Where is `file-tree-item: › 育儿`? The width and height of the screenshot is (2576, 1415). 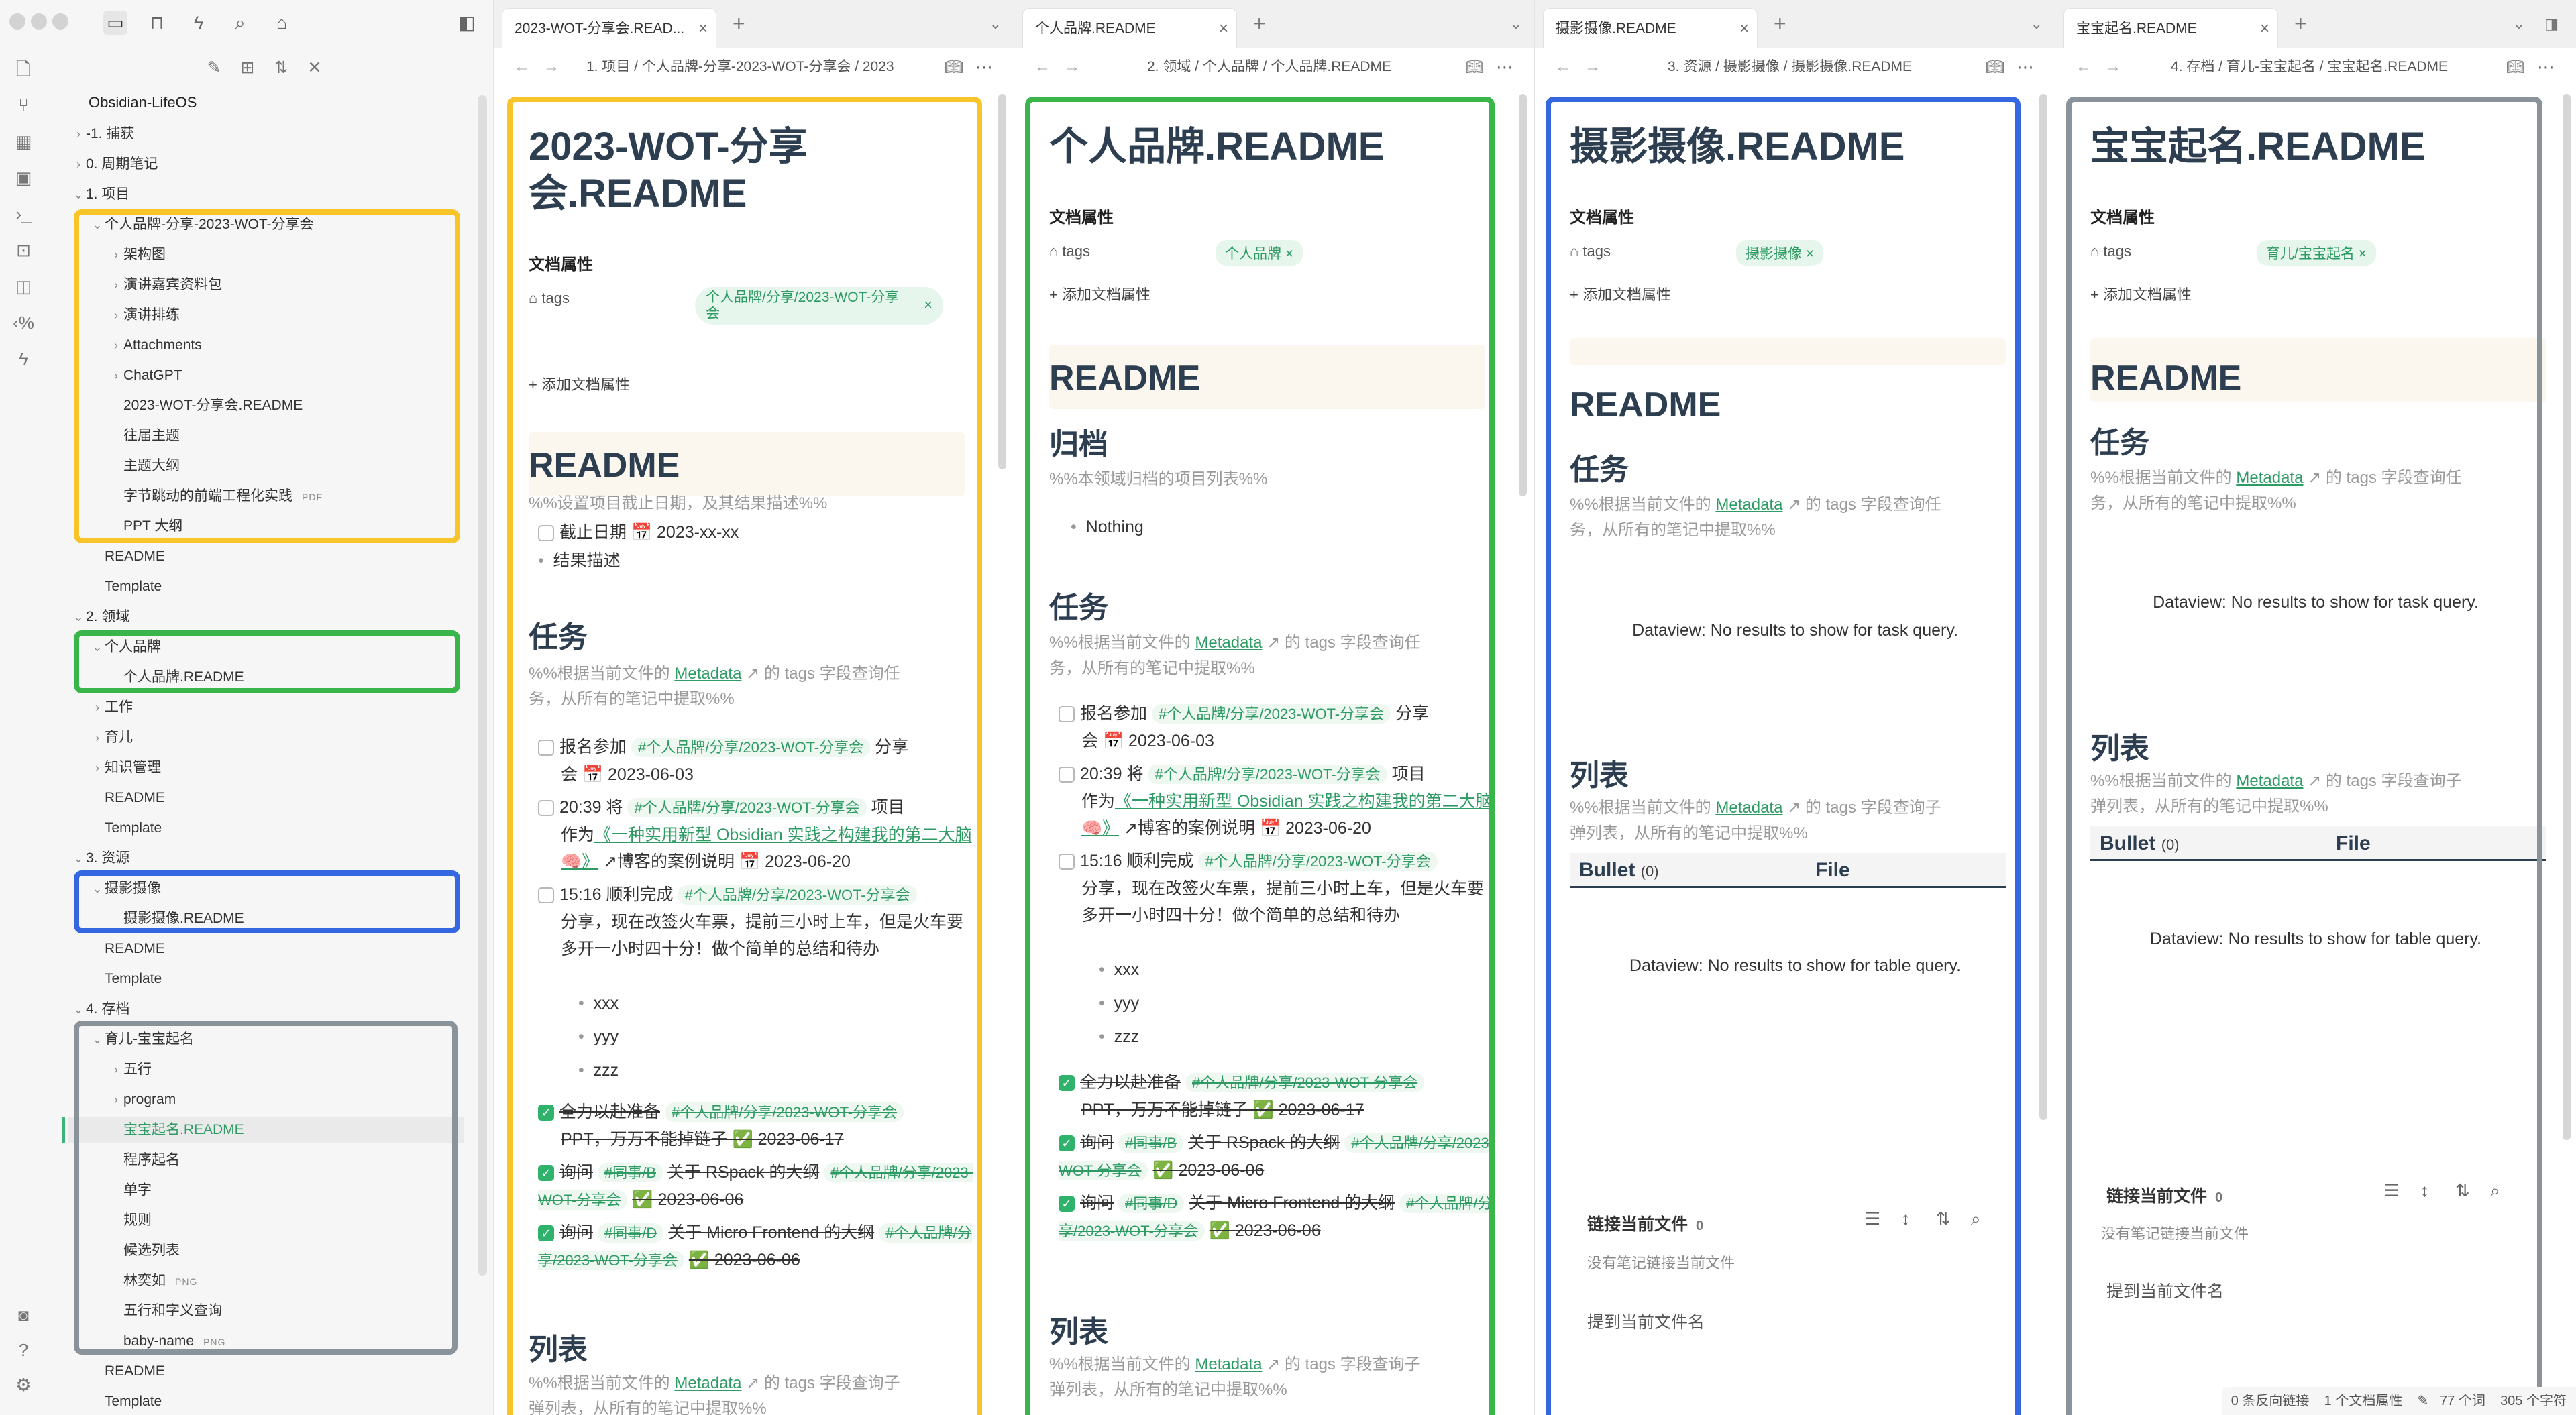 file-tree-item: › 育儿 is located at coordinates (90, 737).